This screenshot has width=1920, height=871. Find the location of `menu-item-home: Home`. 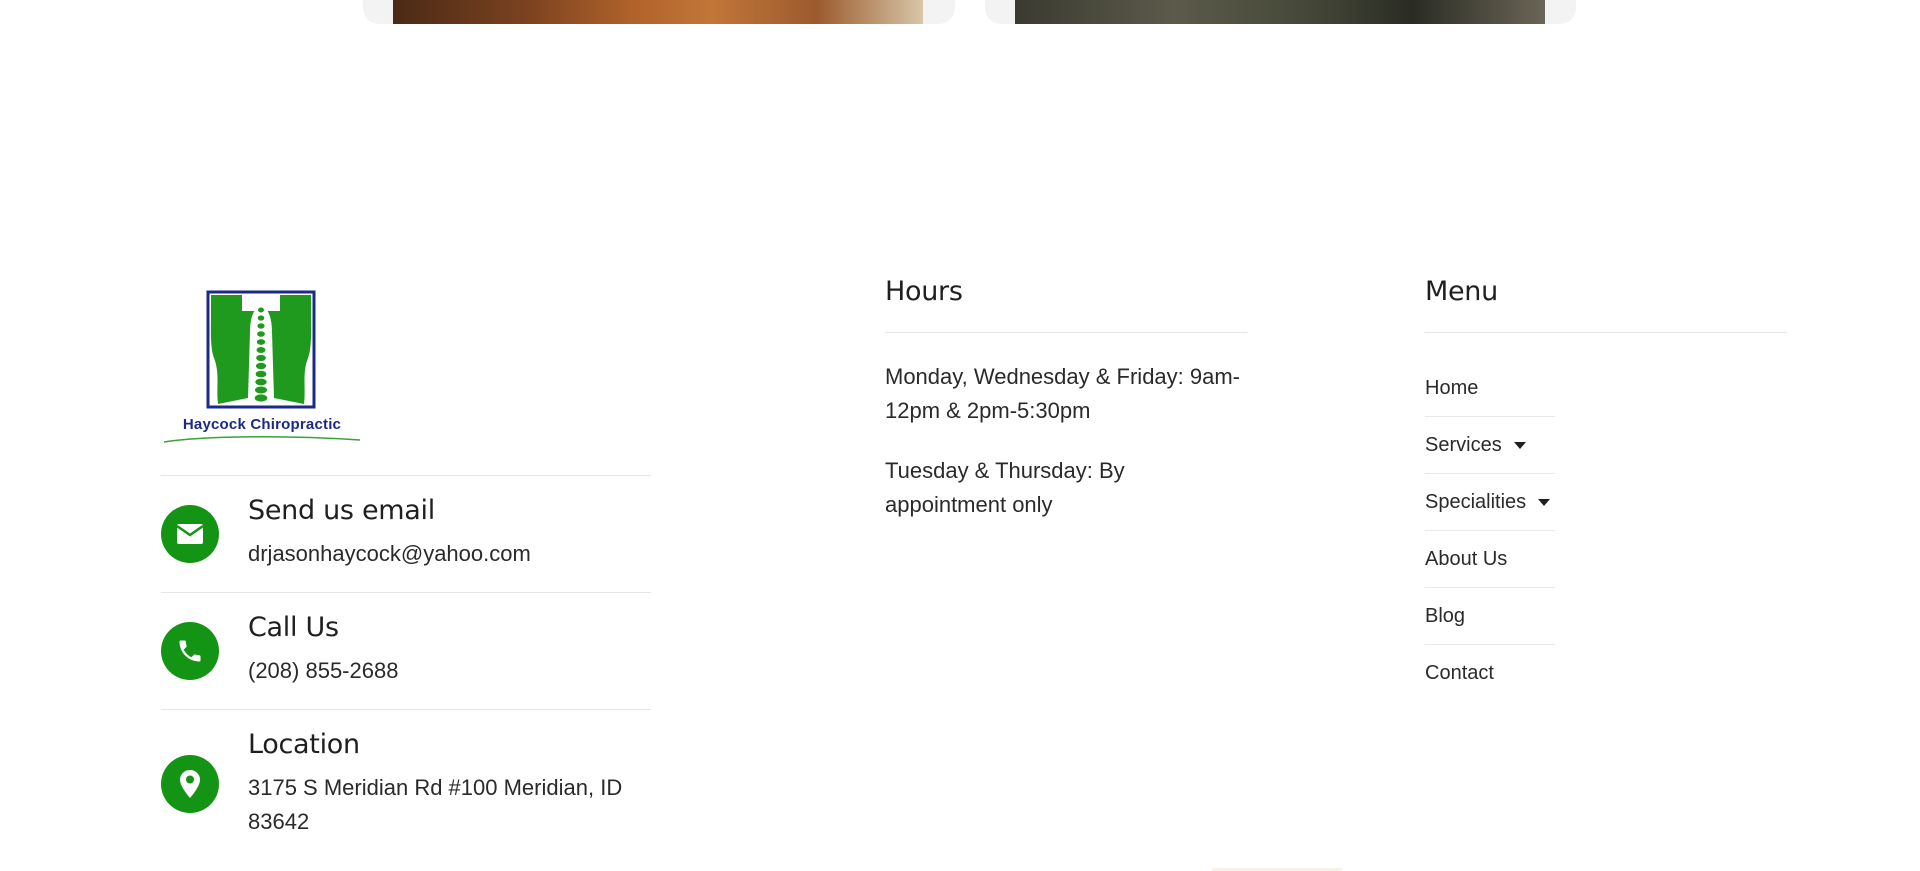

menu-item-home: Home is located at coordinates (1490, 388).